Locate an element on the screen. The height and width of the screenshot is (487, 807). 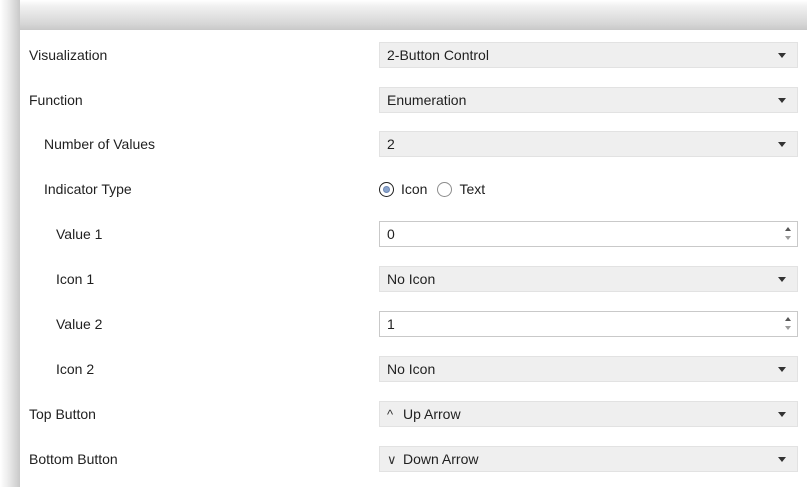
number-of-values-label: Number of Values is located at coordinates (100, 144).